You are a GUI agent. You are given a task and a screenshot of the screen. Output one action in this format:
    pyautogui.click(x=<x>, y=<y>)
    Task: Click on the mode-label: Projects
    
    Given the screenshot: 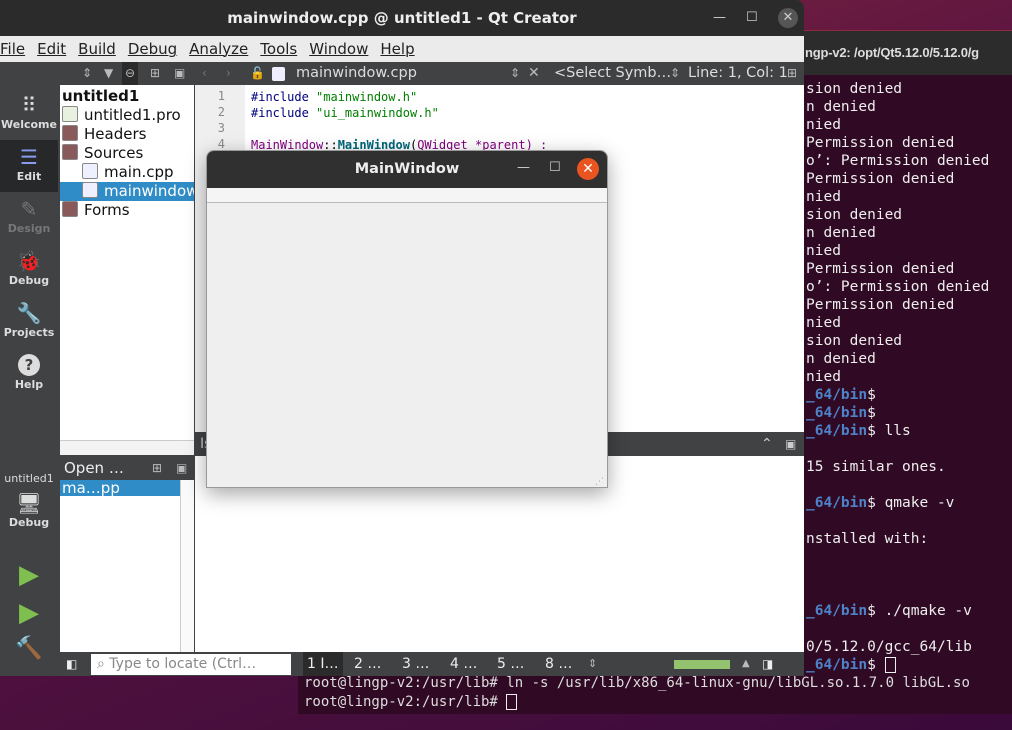 What is the action you would take?
    pyautogui.click(x=29, y=332)
    